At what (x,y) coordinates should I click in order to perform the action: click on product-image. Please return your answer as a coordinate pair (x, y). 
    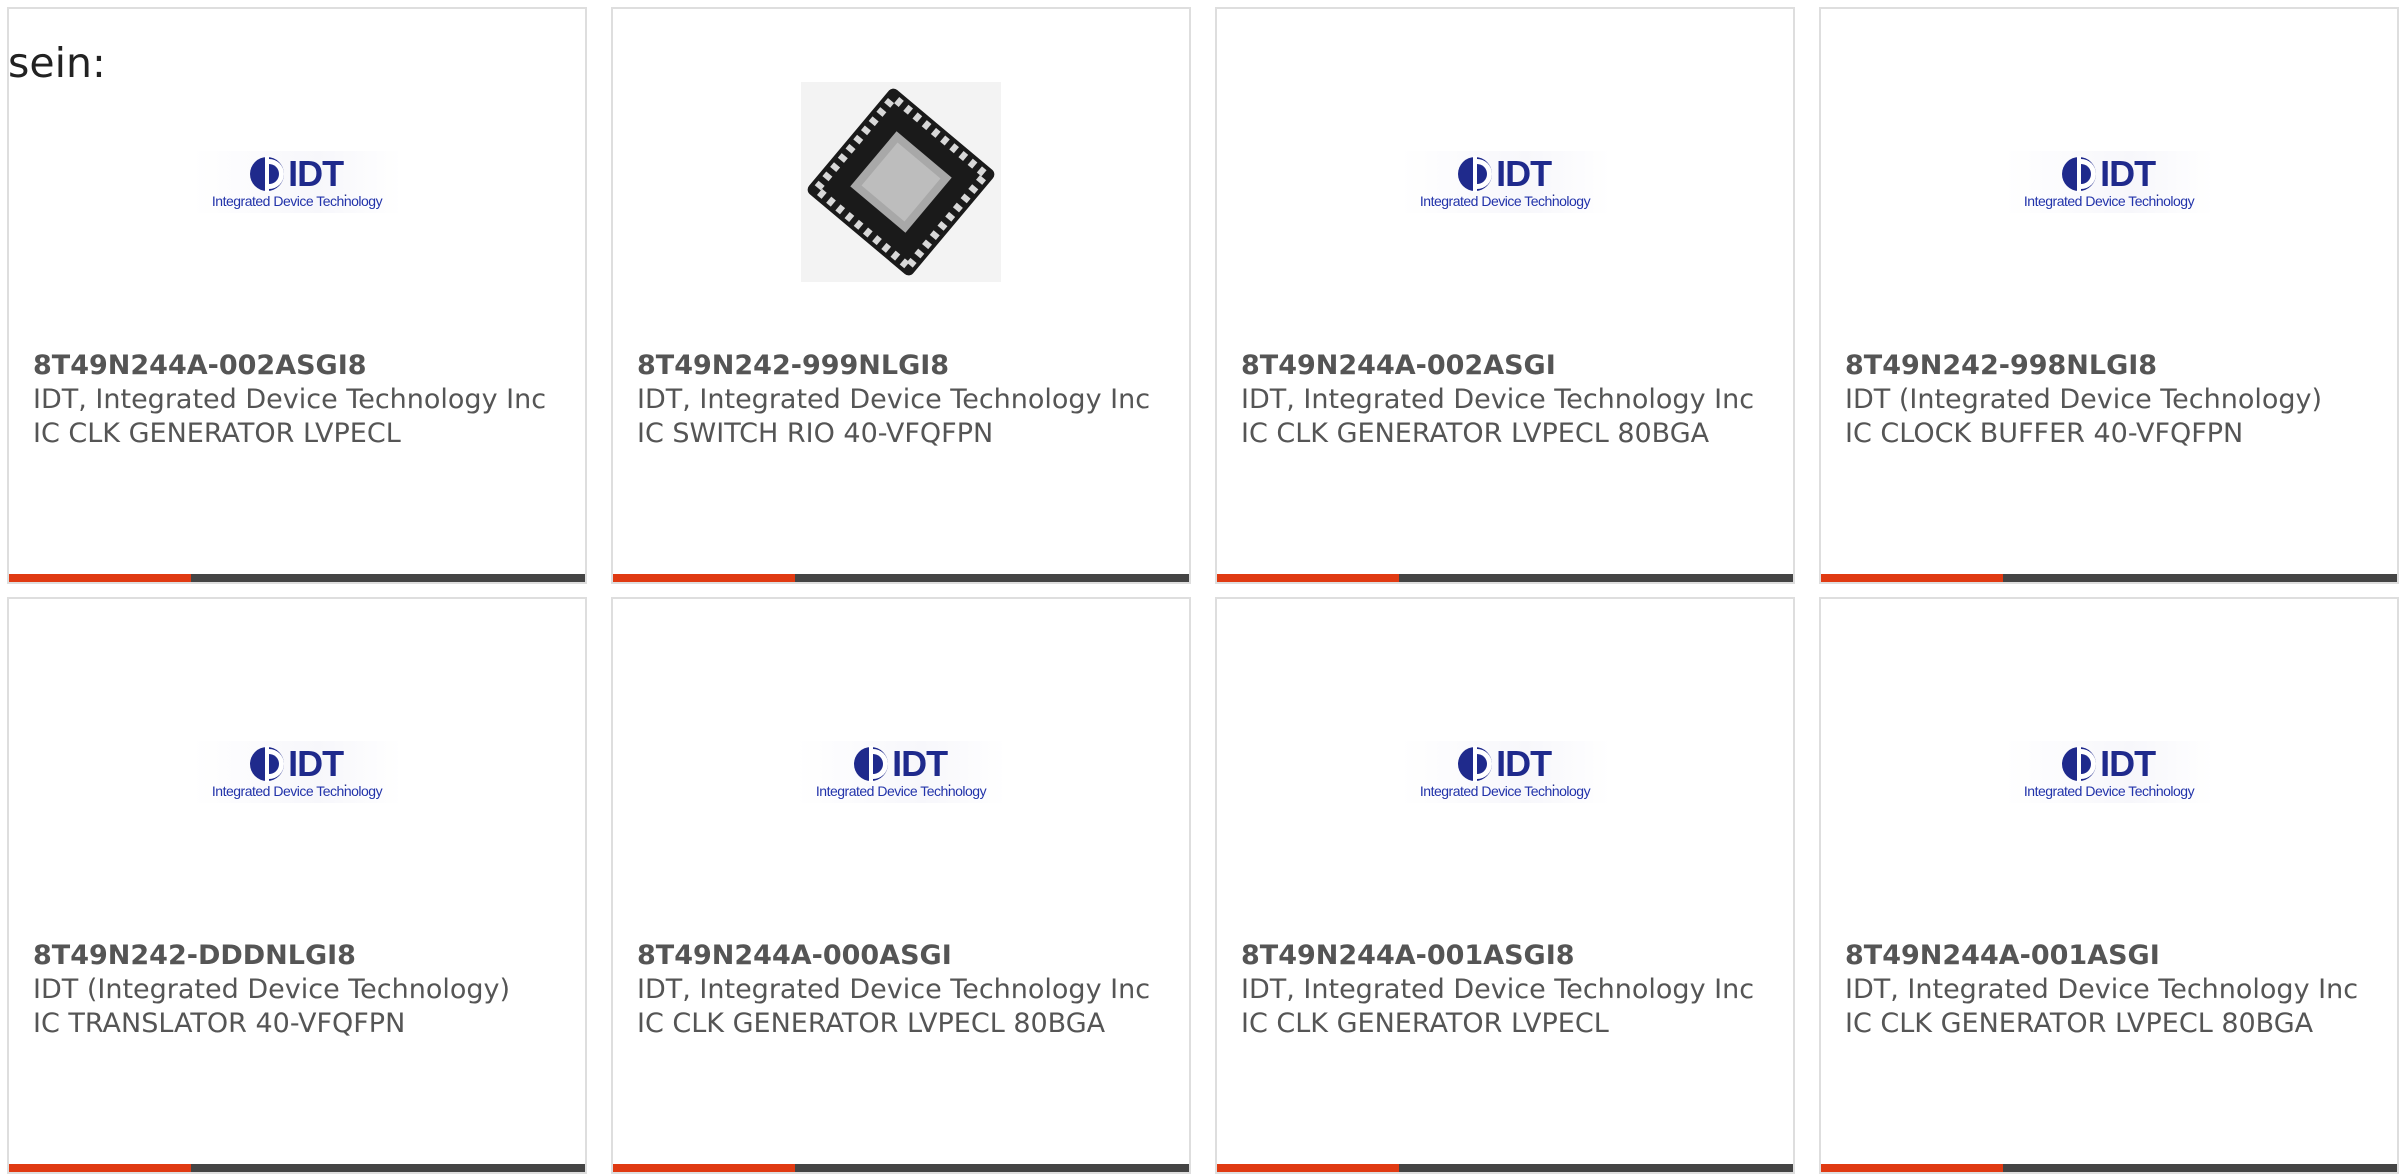
    Looking at the image, I should click on (901, 182).